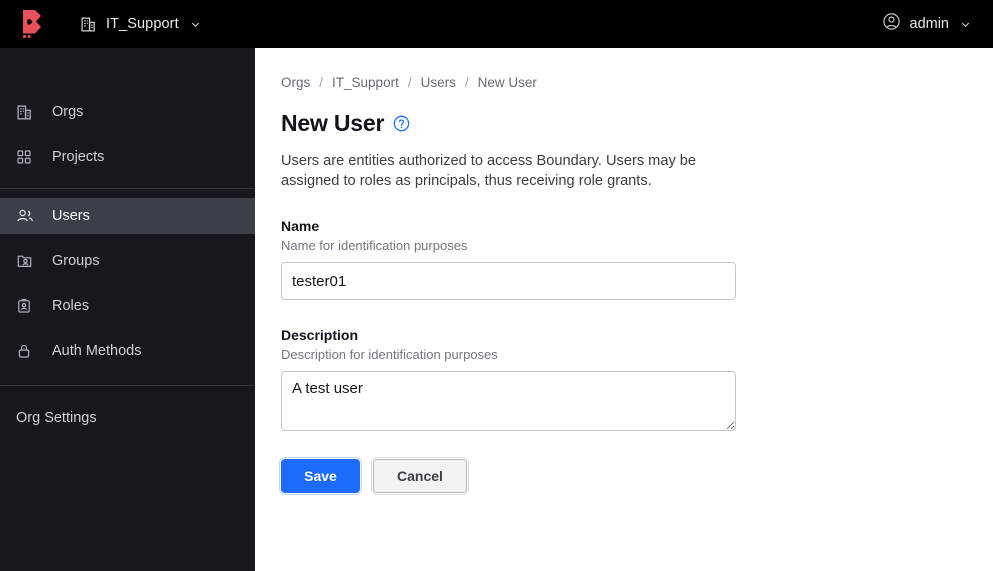 This screenshot has height=571, width=993. What do you see at coordinates (929, 24) in the screenshot?
I see `user-name-label: admin` at bounding box center [929, 24].